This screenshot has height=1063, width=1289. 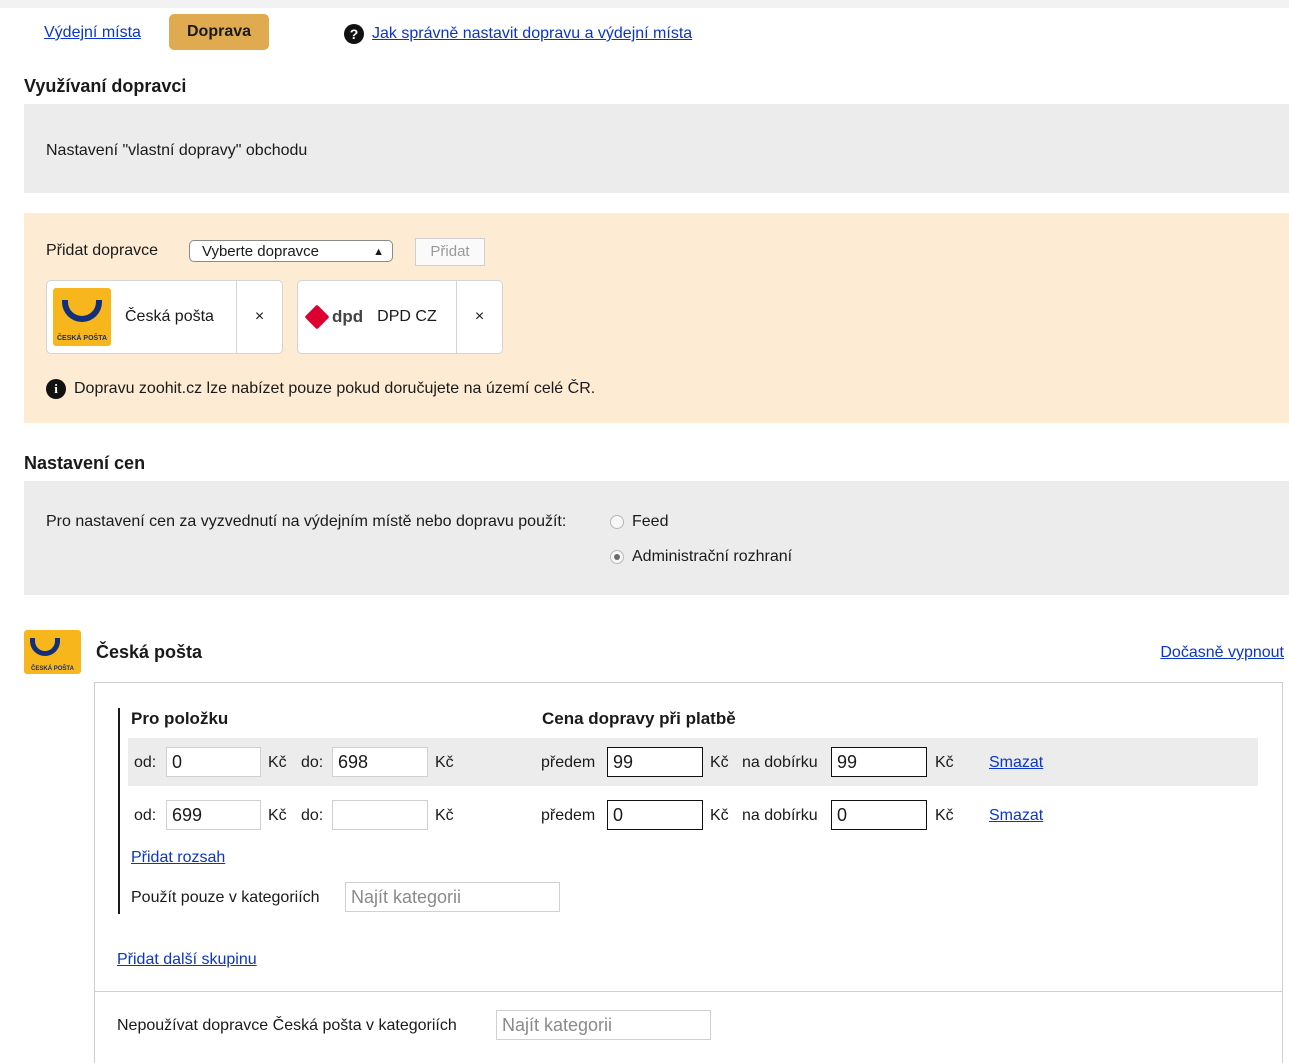 I want to click on add-range-link: Přidat rozsah, so click(x=178, y=858).